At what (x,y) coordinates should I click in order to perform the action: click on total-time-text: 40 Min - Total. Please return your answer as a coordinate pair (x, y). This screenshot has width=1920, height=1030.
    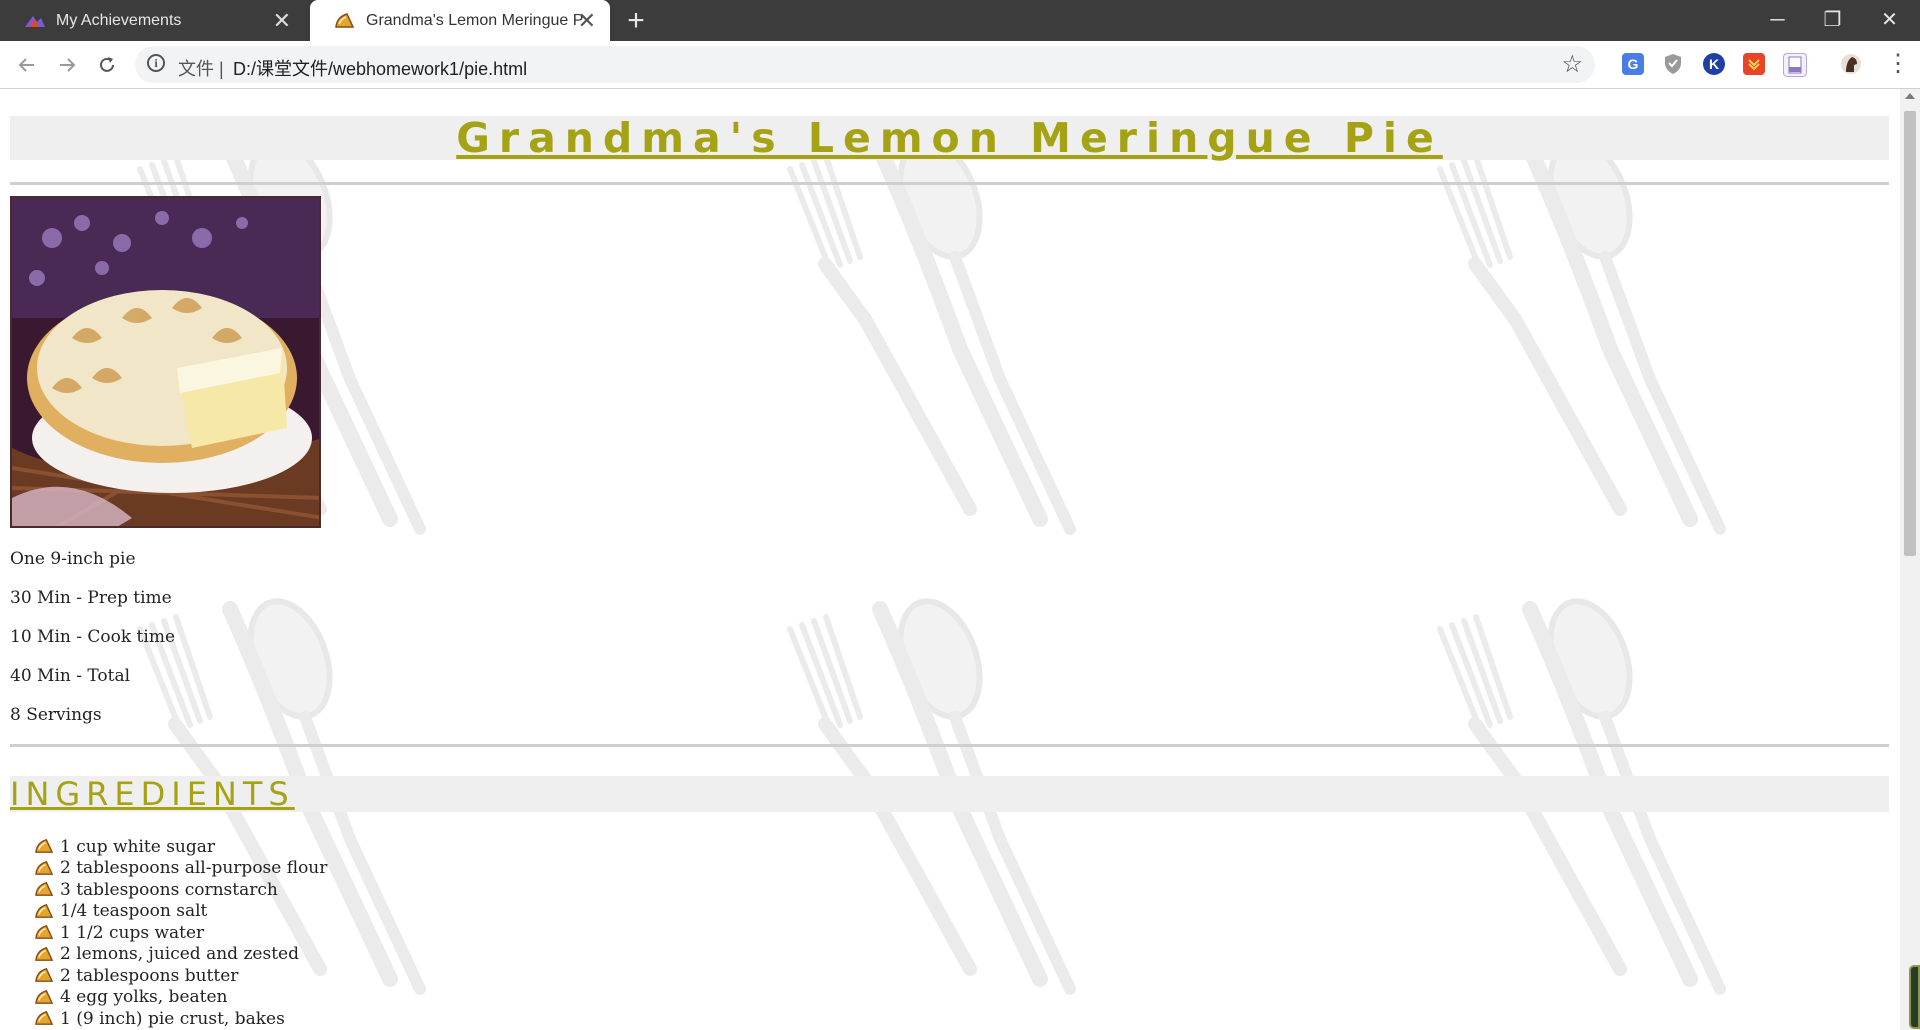
    Looking at the image, I should click on (70, 676).